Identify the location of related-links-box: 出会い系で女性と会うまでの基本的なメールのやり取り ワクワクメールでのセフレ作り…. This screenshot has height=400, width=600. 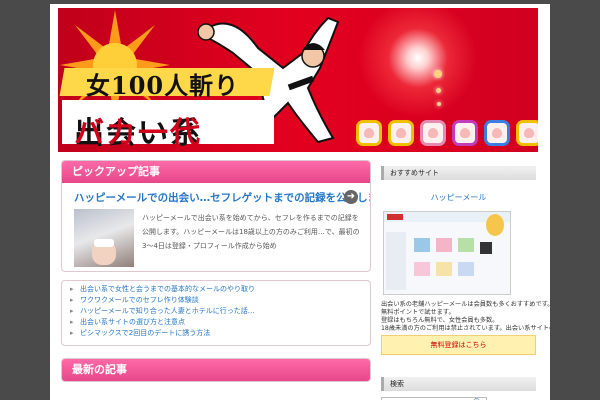
(216, 313).